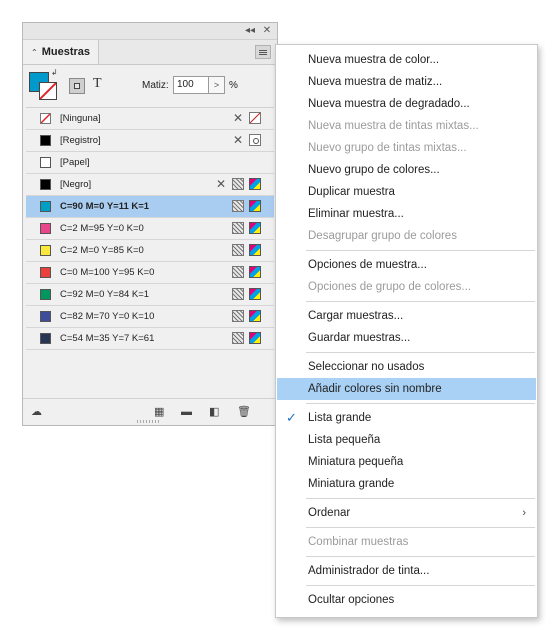 This screenshot has height=636, width=546. Describe the element at coordinates (102, 228) in the screenshot. I see `swatch-label: C=2 M=95 Y=0 K=0` at that location.